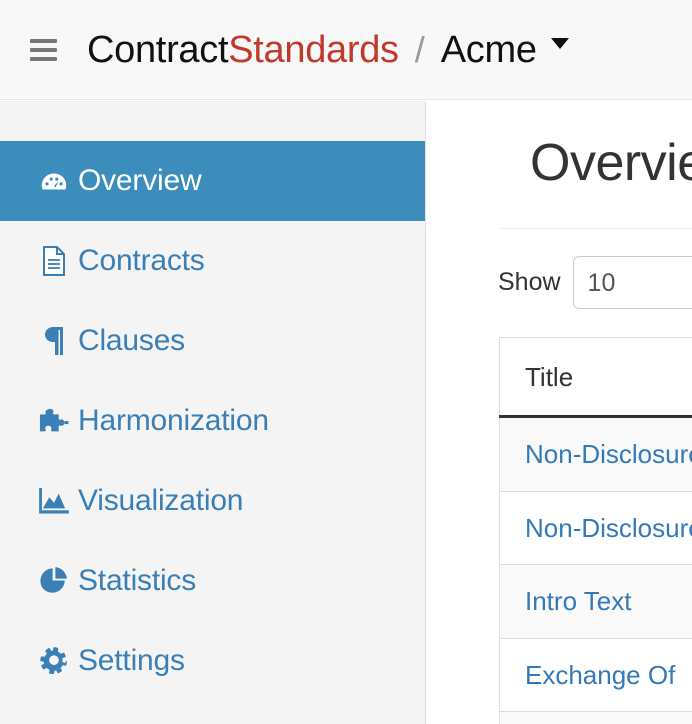 The width and height of the screenshot is (692, 724). I want to click on gear-icon, so click(54, 661).